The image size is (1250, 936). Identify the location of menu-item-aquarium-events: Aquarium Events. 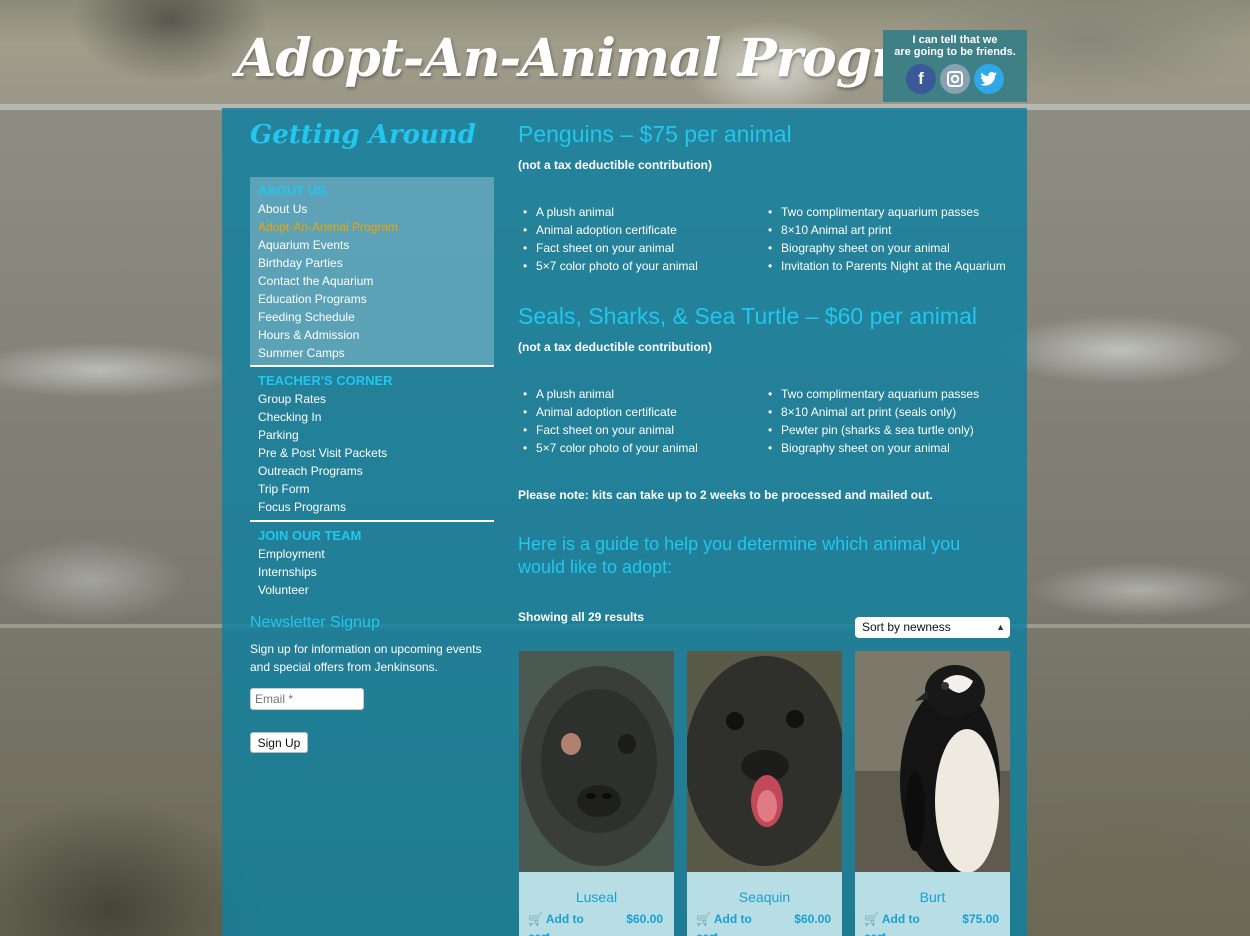
(372, 245).